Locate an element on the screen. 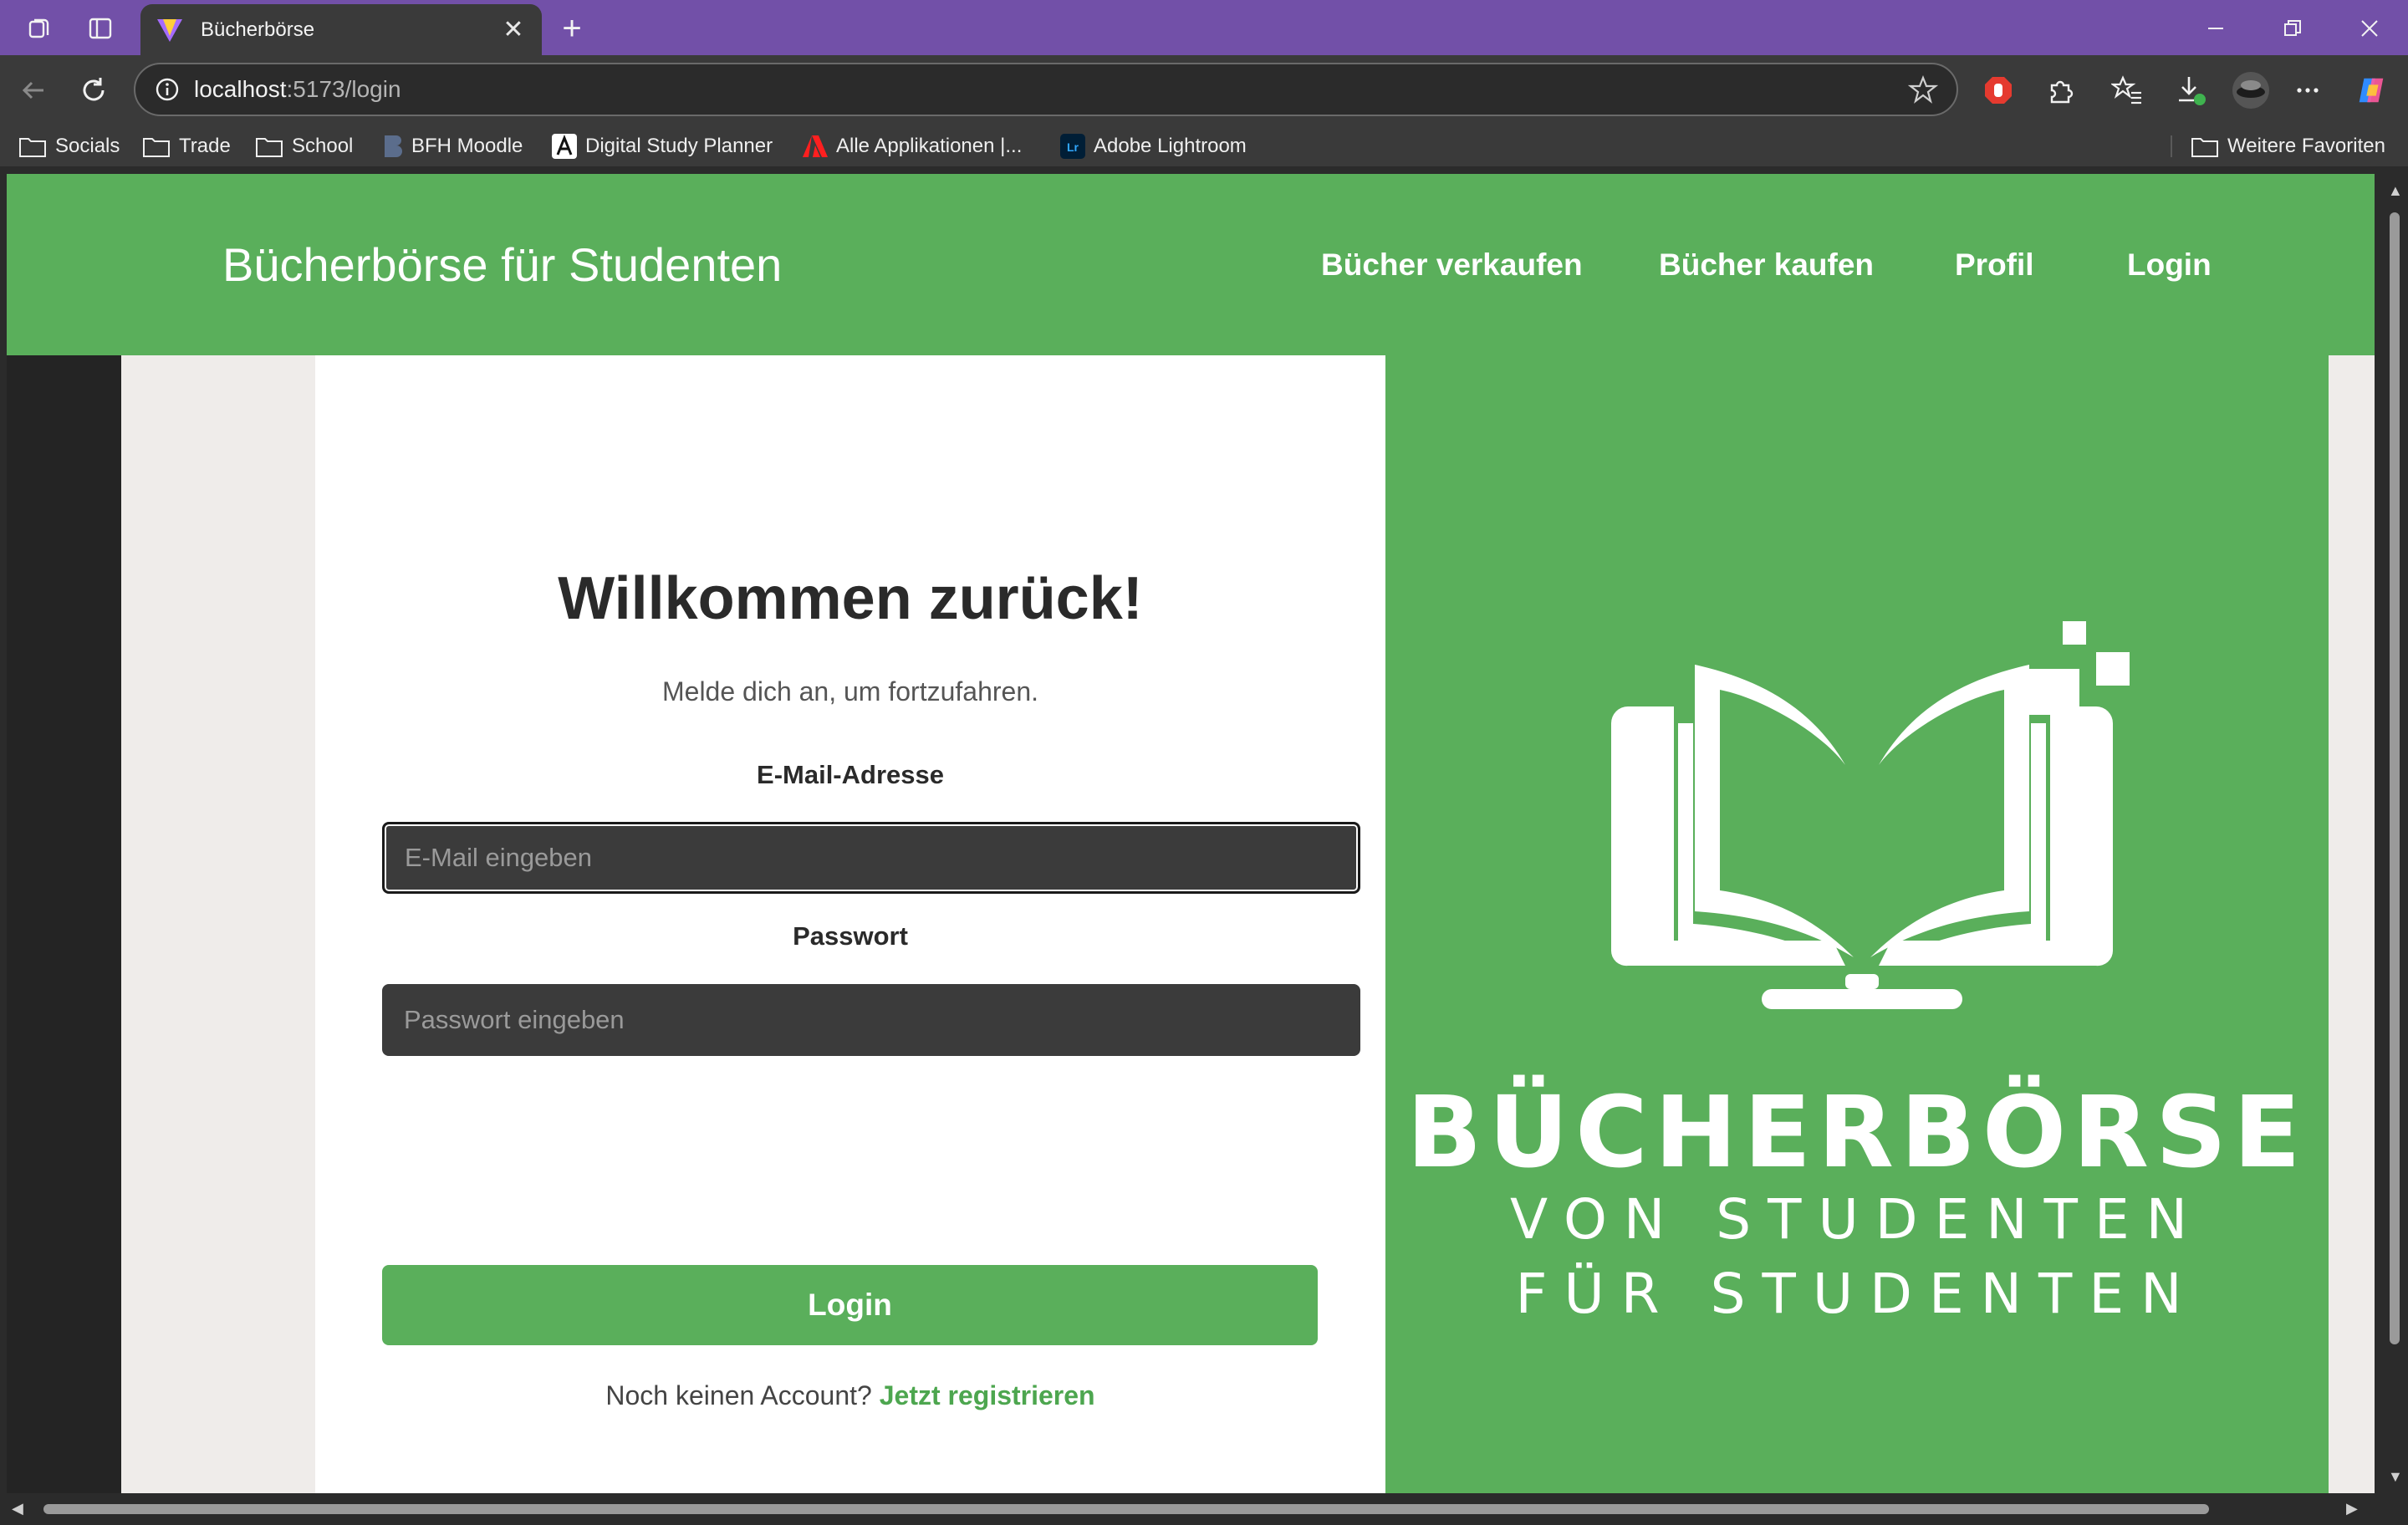 The width and height of the screenshot is (2408, 1525). bookmark-label: BFH Moodle is located at coordinates (467, 146).